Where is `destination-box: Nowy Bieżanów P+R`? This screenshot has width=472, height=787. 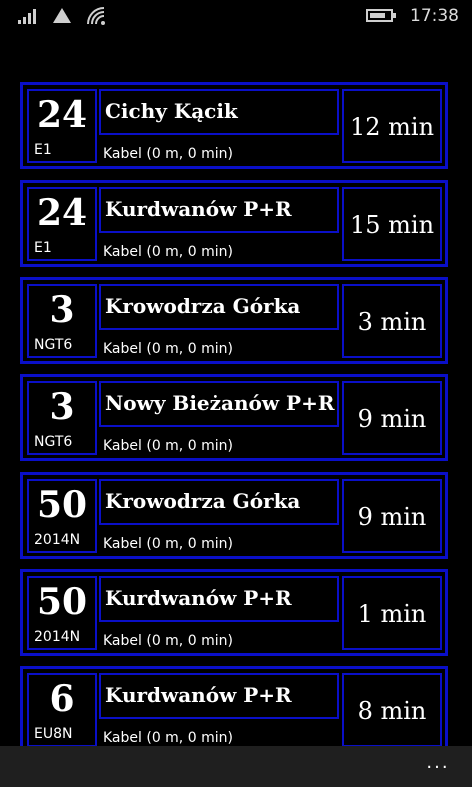 destination-box: Nowy Bieżanów P+R is located at coordinates (219, 404).